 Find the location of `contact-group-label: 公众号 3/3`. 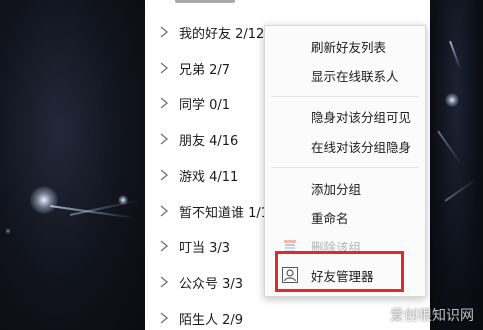

contact-group-label: 公众号 3/3 is located at coordinates (211, 284).